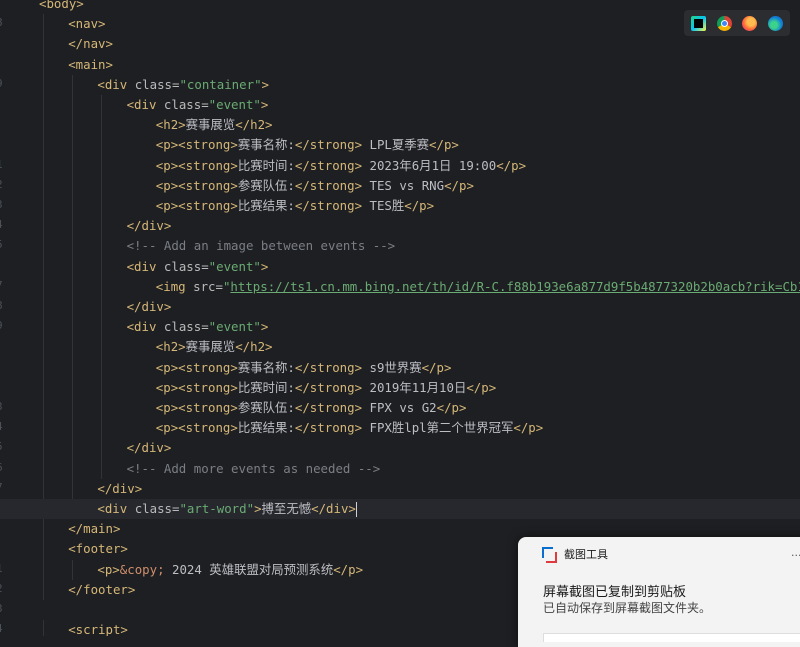  Describe the element at coordinates (775, 23) in the screenshot. I see `edge-icon` at that location.